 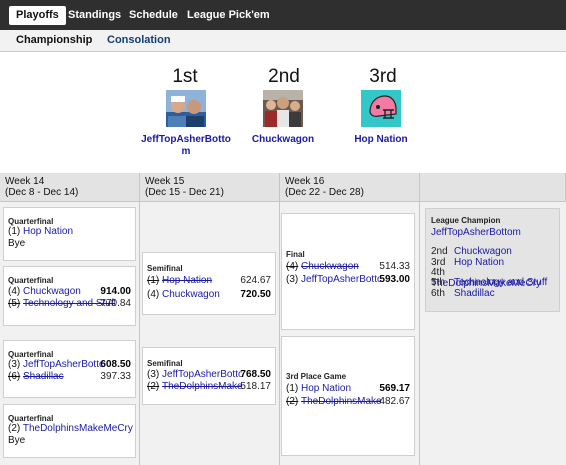 I want to click on rank-first: 1st, so click(x=185, y=76).